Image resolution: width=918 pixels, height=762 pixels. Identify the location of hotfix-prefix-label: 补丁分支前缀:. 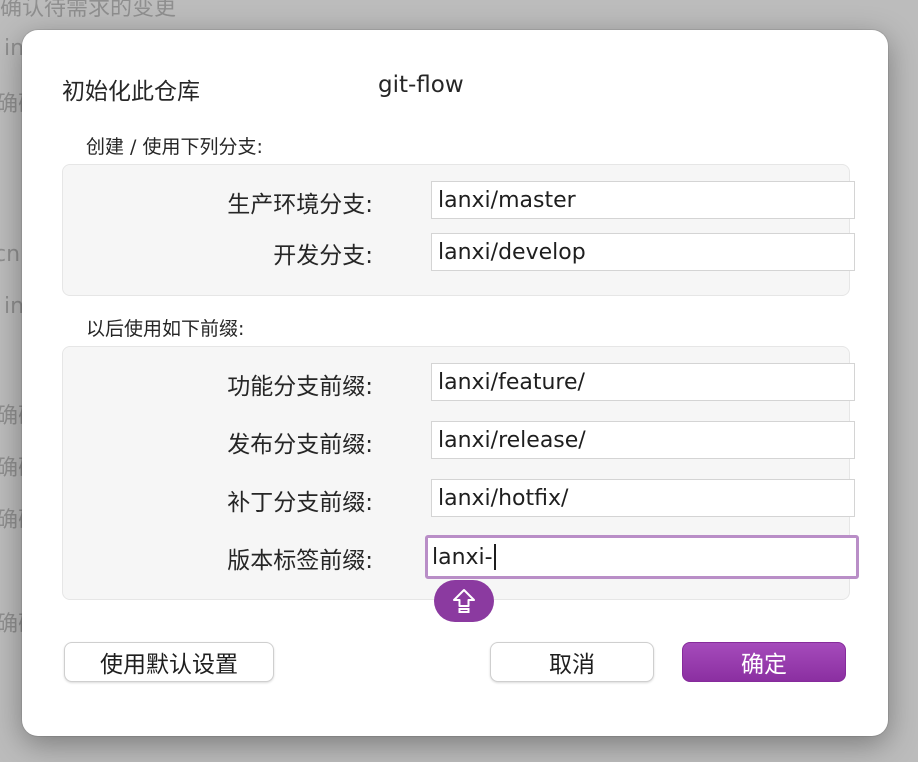
(300, 503).